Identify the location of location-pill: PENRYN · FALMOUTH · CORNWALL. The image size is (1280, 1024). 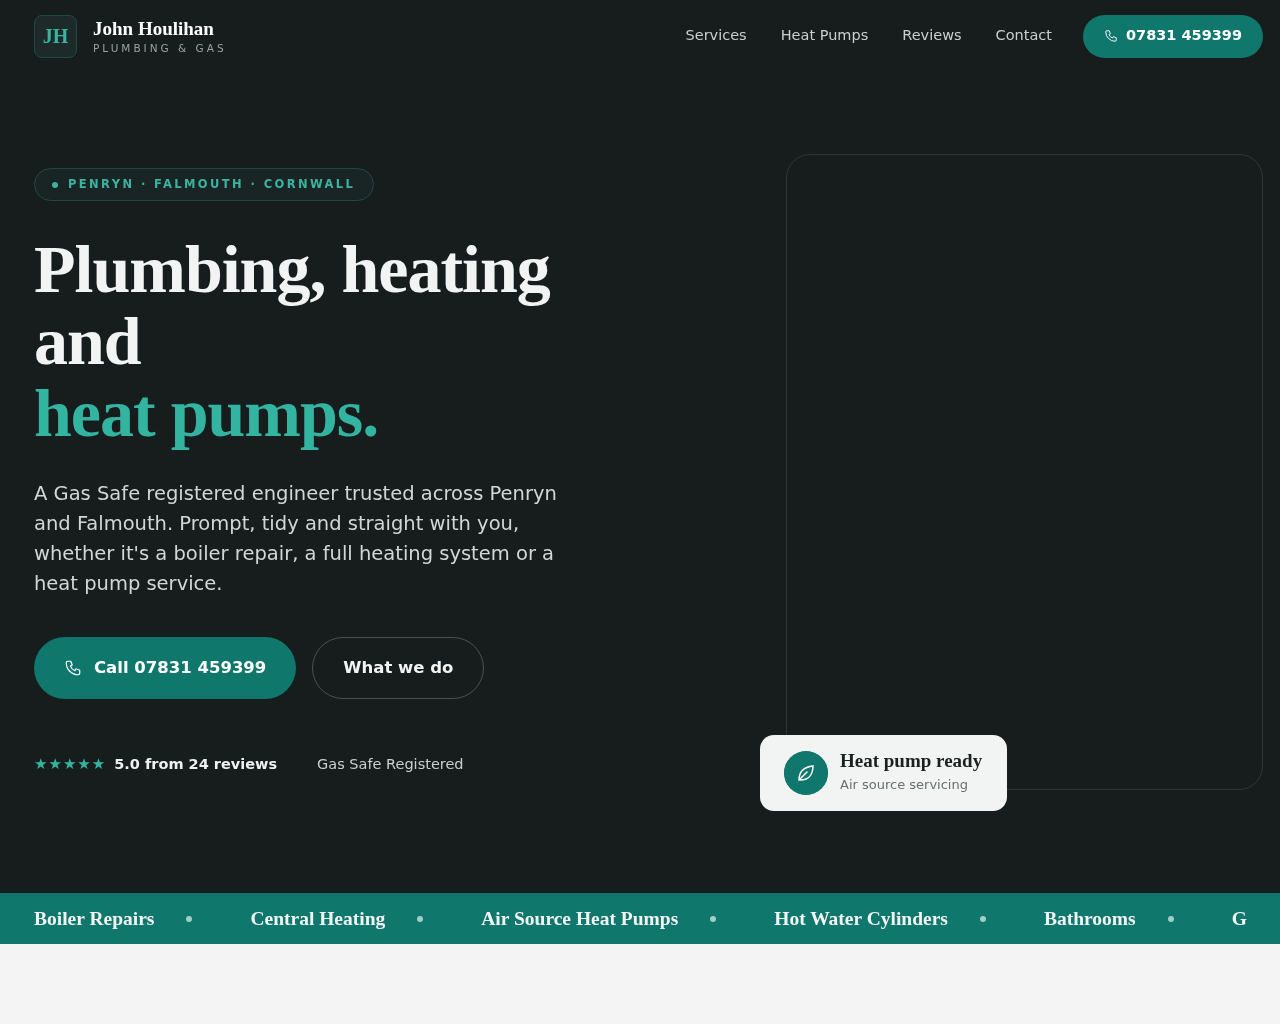
(204, 185).